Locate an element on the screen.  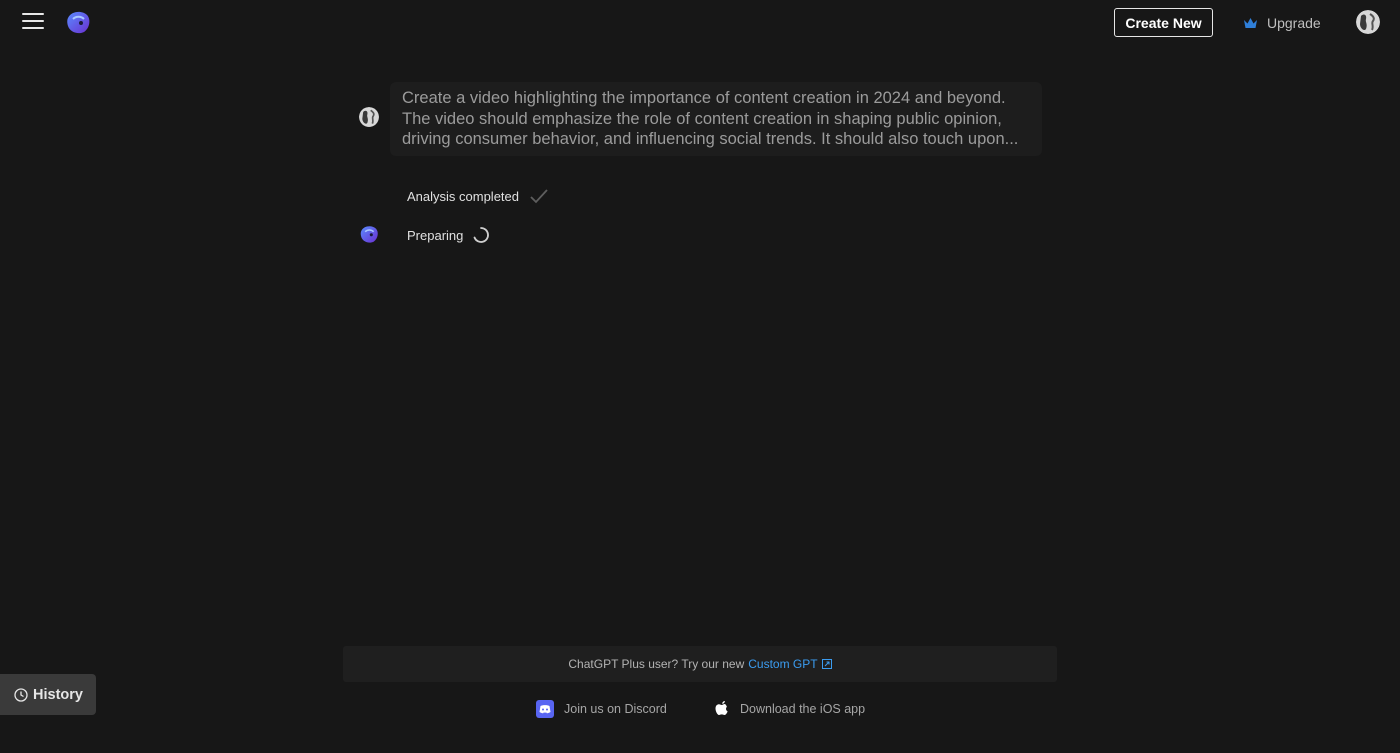
external-link-icon is located at coordinates (826, 664).